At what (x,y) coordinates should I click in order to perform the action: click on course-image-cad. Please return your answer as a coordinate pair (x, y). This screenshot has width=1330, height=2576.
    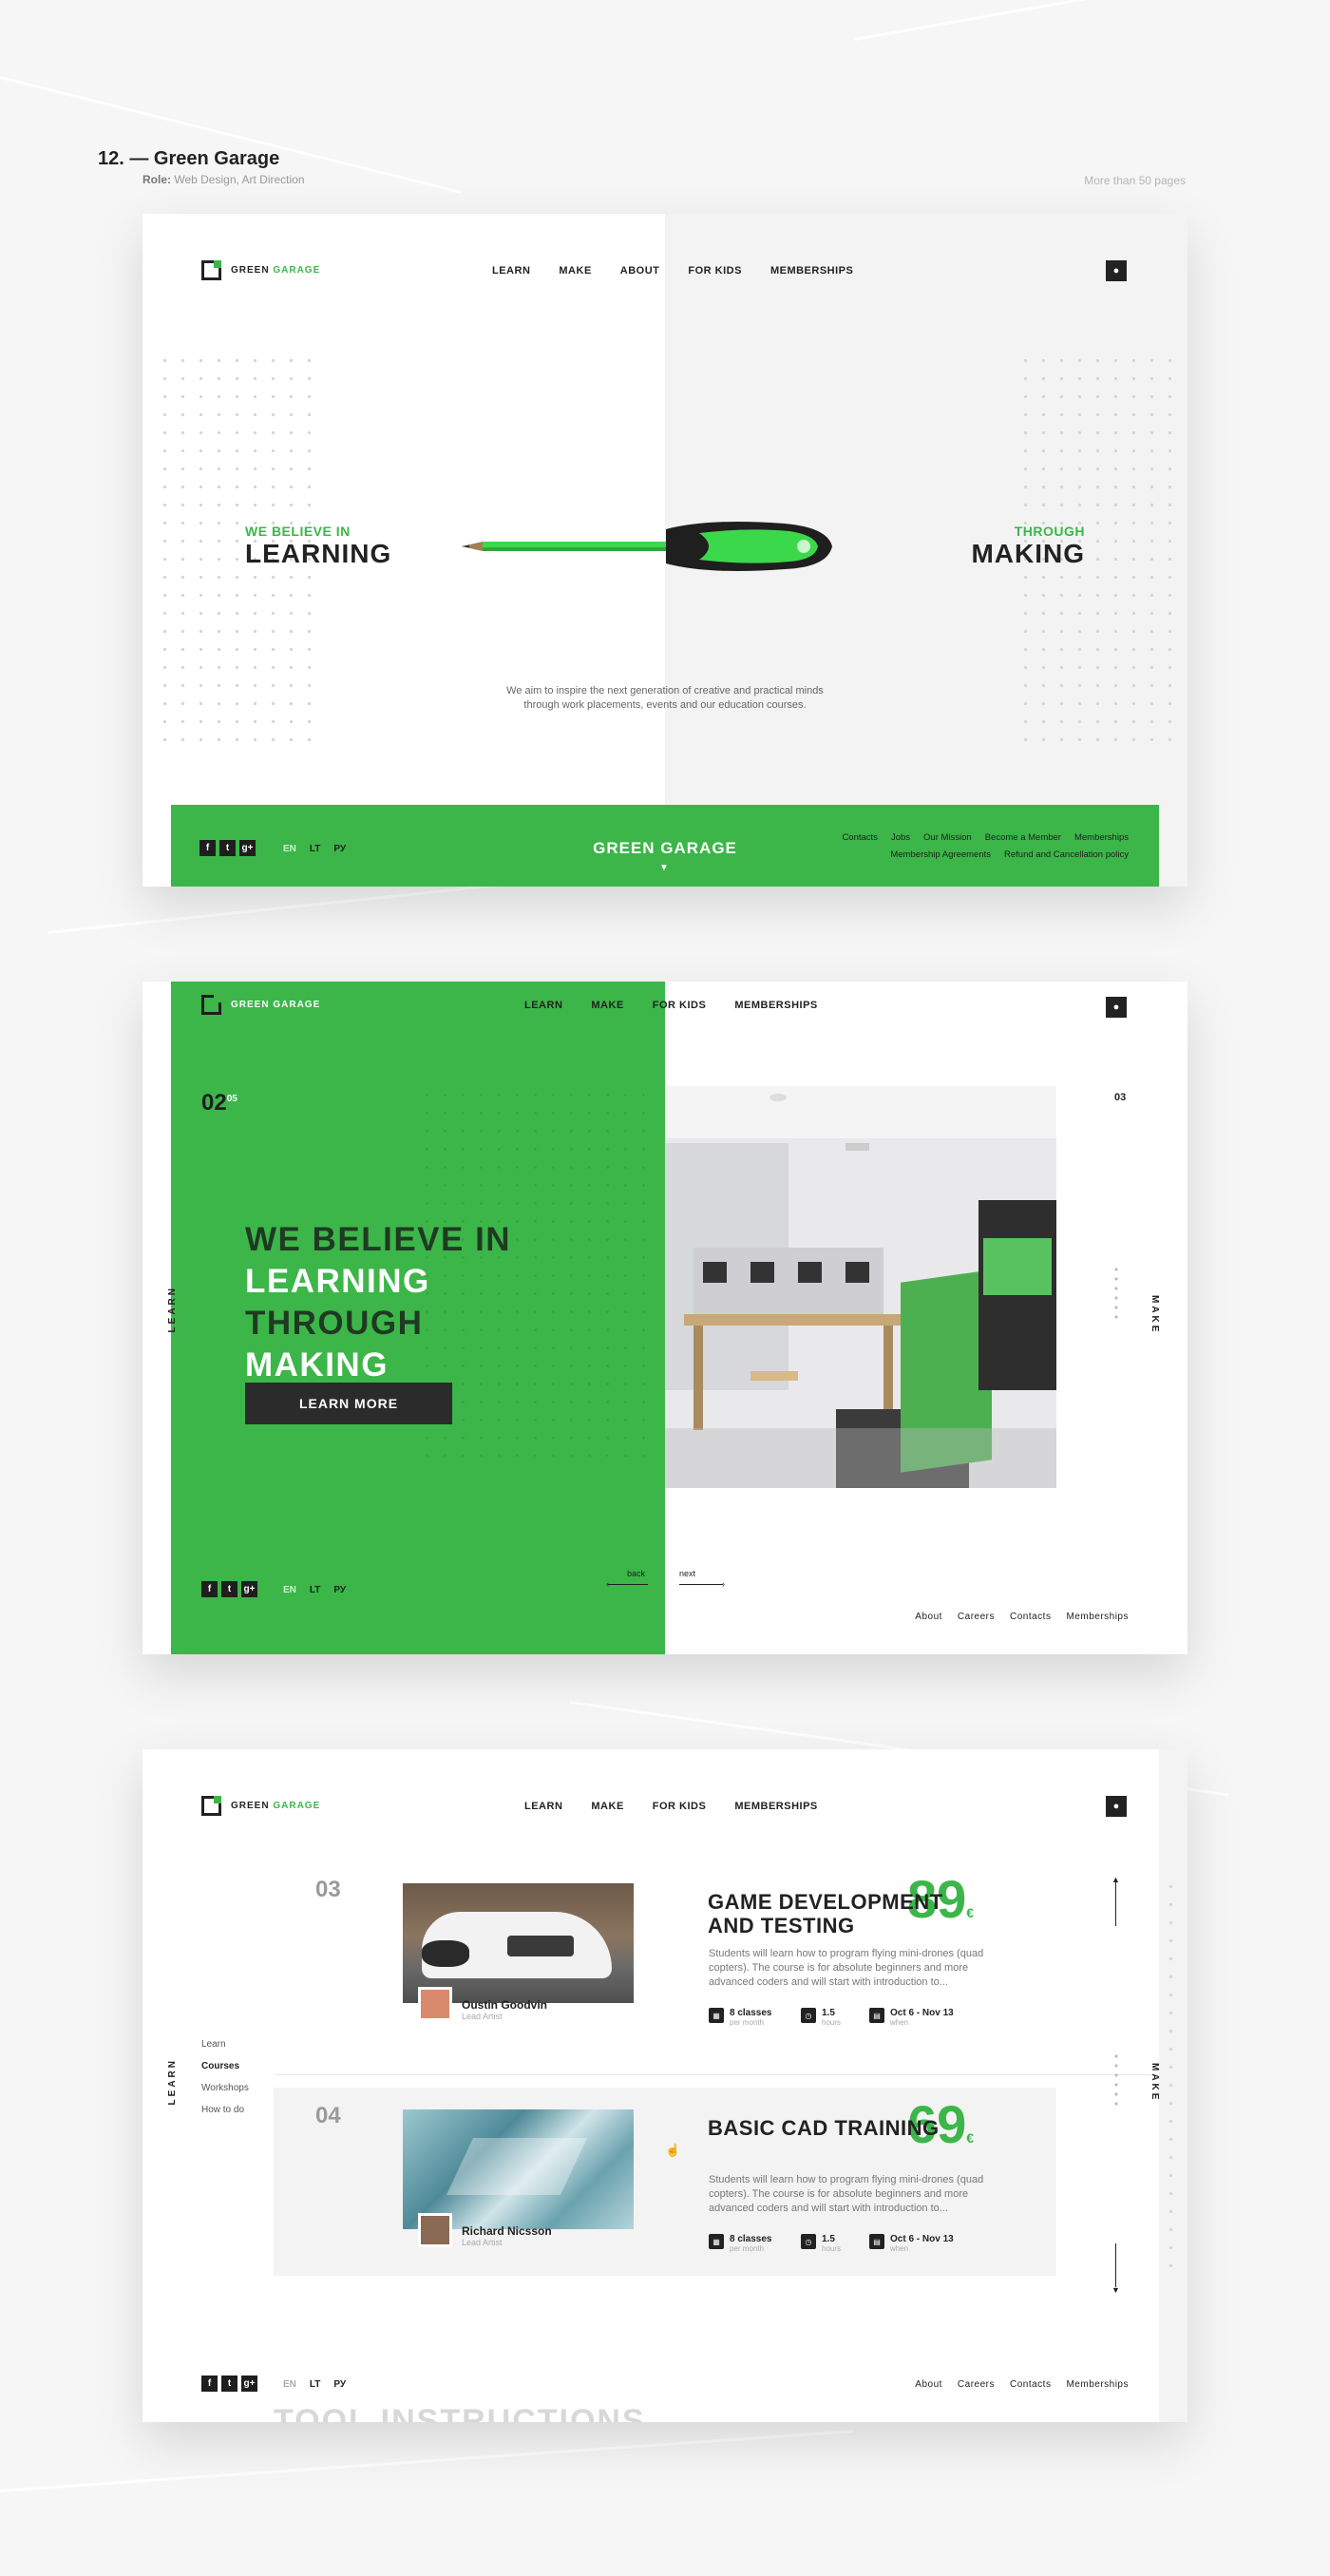
    Looking at the image, I should click on (518, 2169).